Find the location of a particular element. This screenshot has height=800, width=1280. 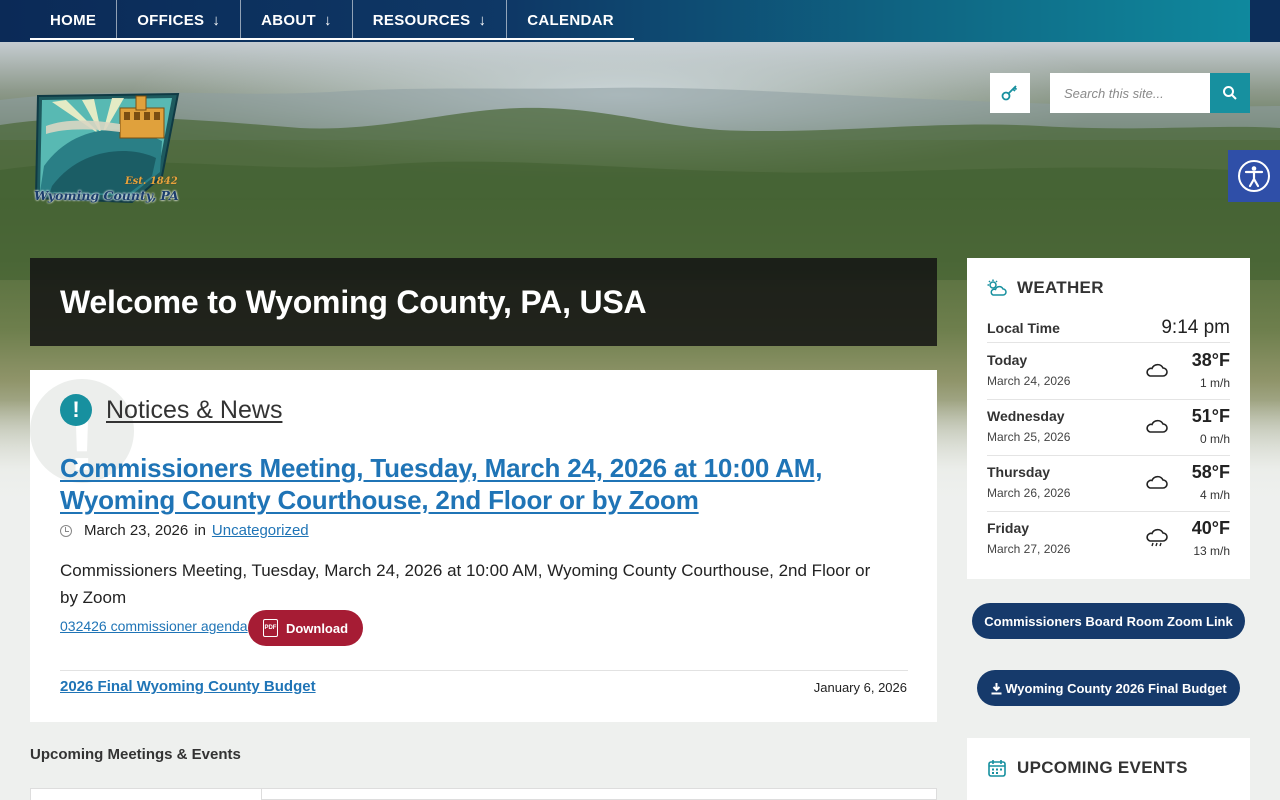

forecast-temp: 40°F is located at coordinates (1210, 528).